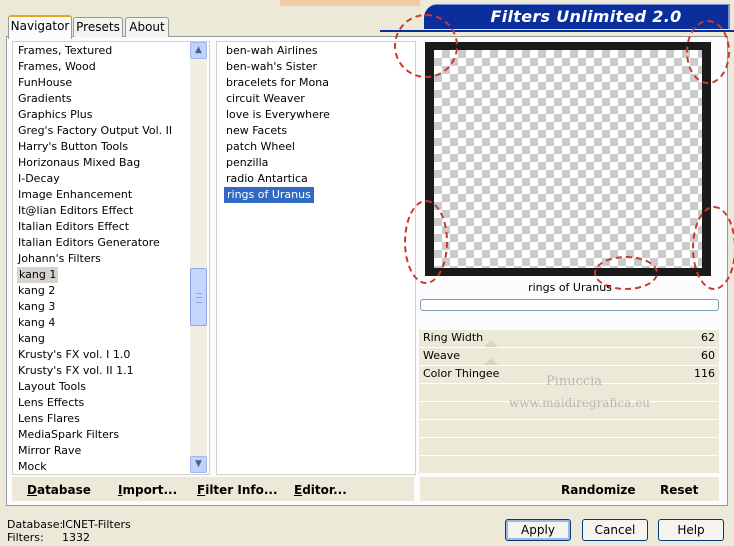 The width and height of the screenshot is (734, 546). I want to click on window-title: Filters Unlimited 2.0, so click(586, 16).